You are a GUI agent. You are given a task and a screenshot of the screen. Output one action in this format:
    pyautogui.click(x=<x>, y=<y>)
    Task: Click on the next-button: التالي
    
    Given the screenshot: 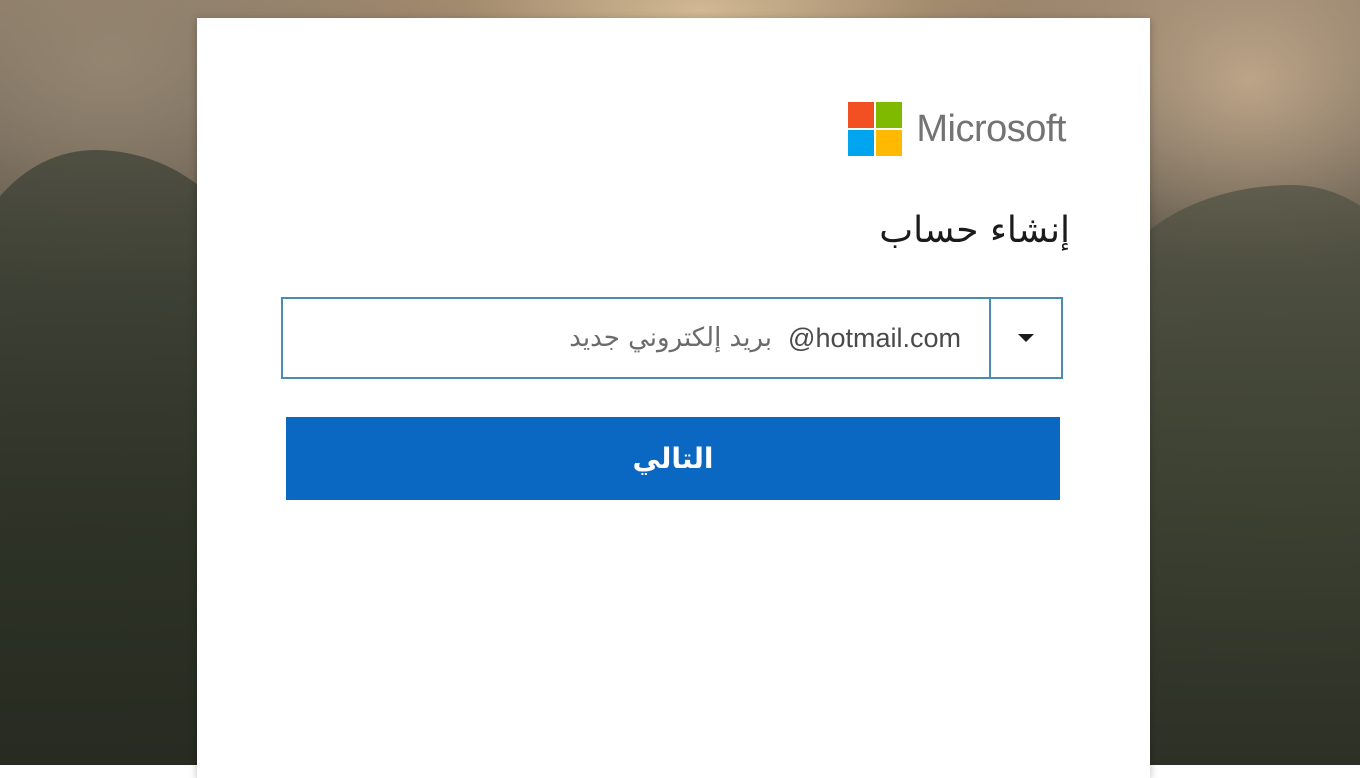 What is the action you would take?
    pyautogui.click(x=673, y=458)
    